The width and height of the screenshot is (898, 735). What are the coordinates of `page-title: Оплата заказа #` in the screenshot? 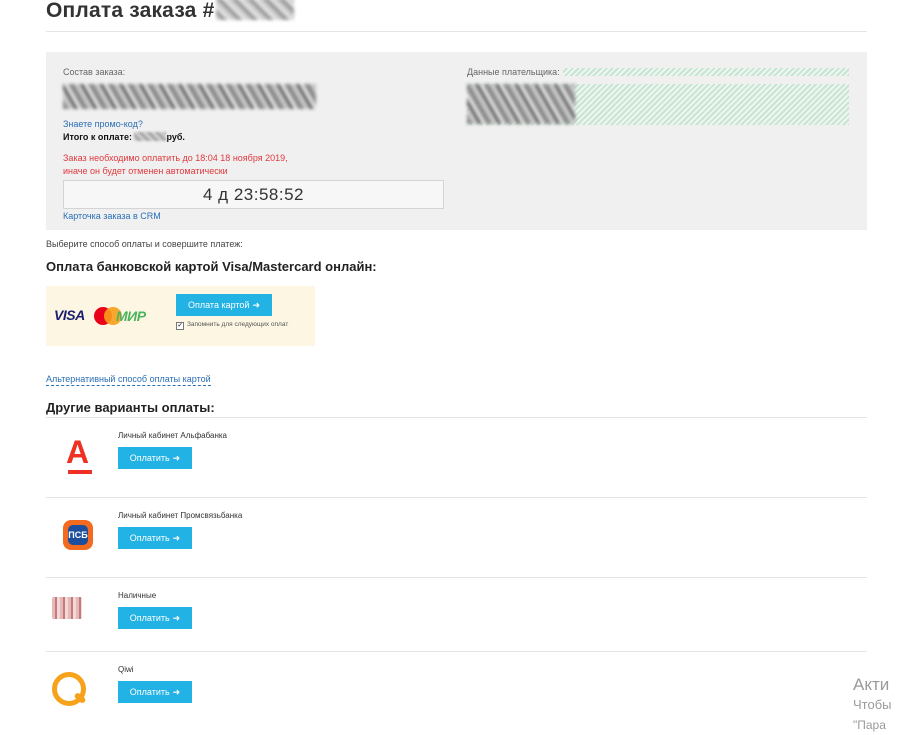 It's located at (170, 11).